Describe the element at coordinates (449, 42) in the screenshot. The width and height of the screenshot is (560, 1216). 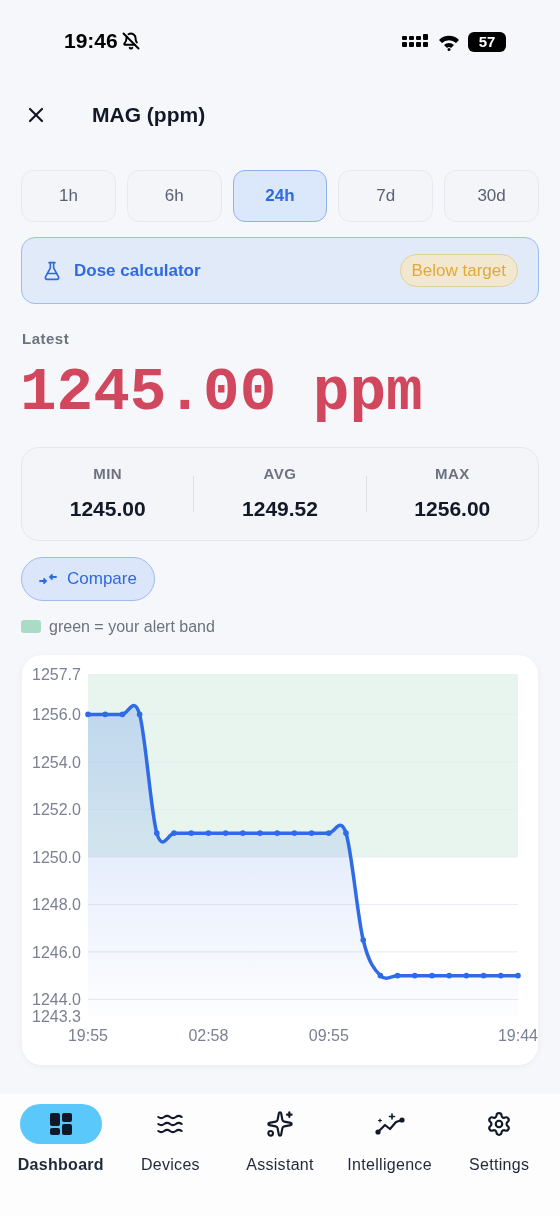
I see `wifi-icon` at that location.